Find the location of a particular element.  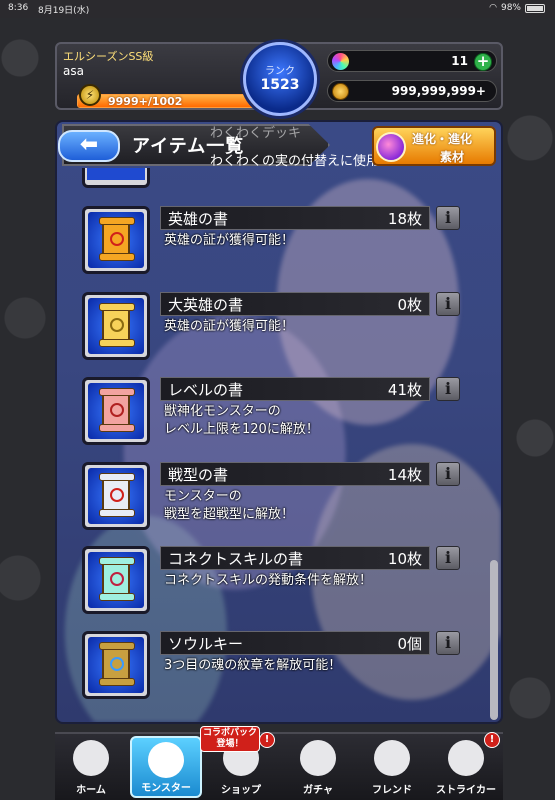

item-description: 獣神化モンスターのレベル上限を120に解放！ is located at coordinates (241, 421).